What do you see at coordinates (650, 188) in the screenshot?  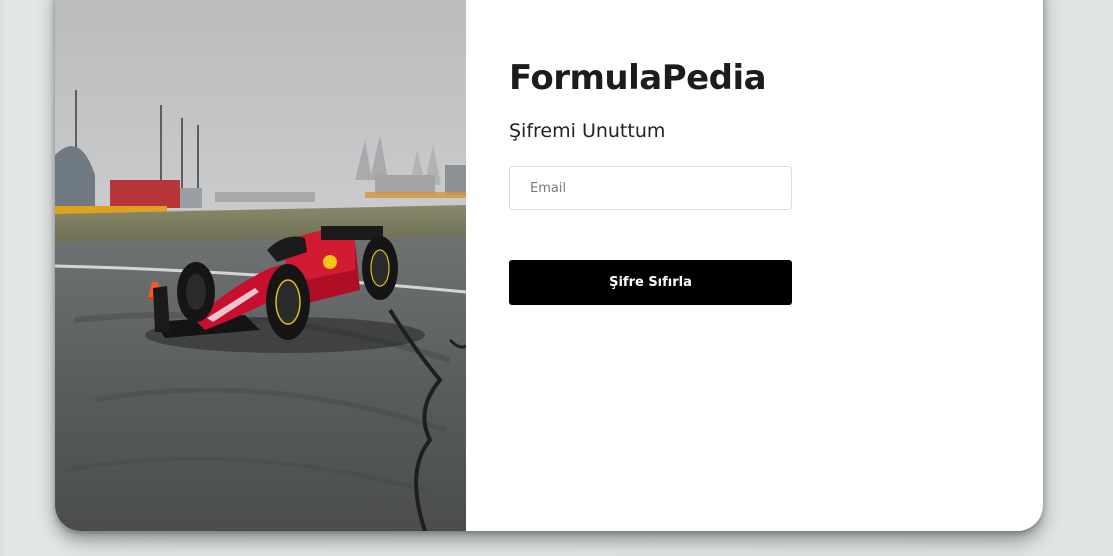 I see `email-input` at bounding box center [650, 188].